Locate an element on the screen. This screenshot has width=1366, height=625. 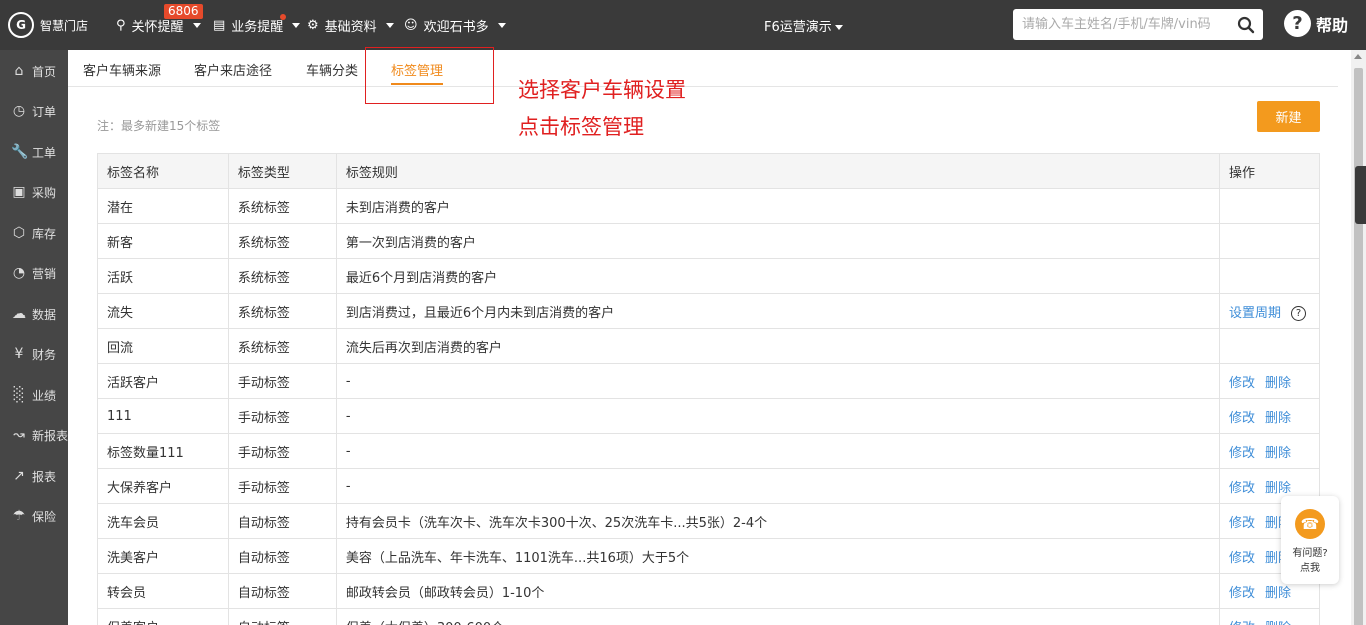
sidebar-item-inventory: ⬡ 库存 is located at coordinates (34, 233).